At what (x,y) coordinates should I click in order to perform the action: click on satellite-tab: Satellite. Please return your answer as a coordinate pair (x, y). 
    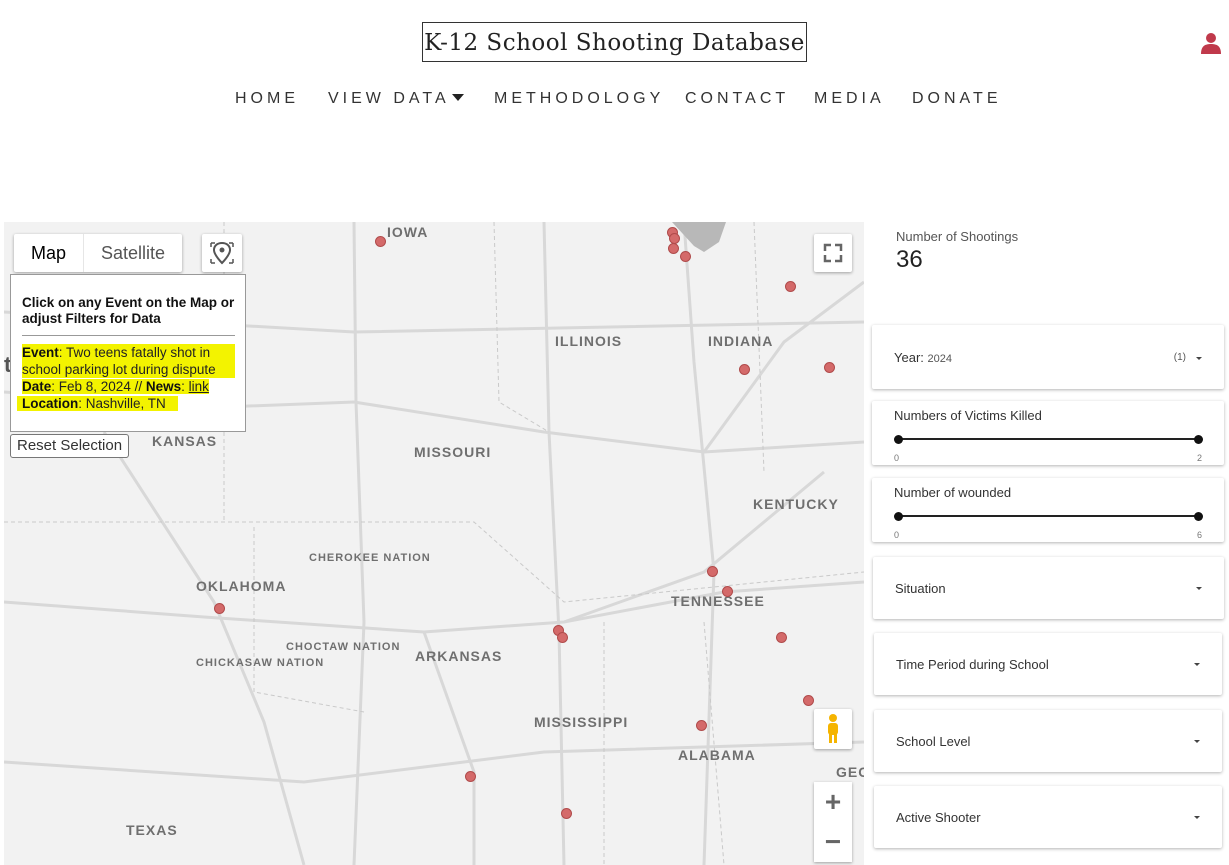
    Looking at the image, I should click on (132, 253).